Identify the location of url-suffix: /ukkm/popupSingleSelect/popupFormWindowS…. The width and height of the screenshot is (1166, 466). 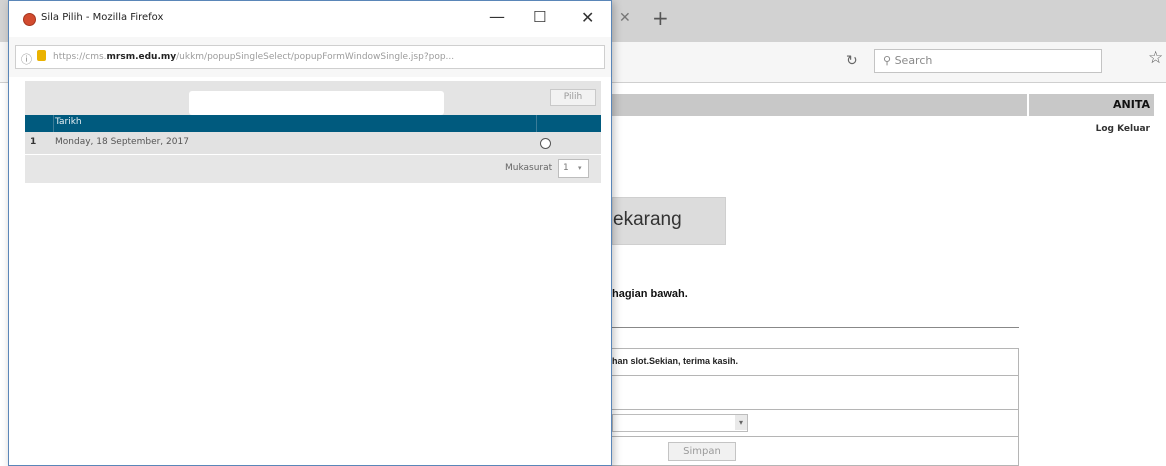
(315, 57).